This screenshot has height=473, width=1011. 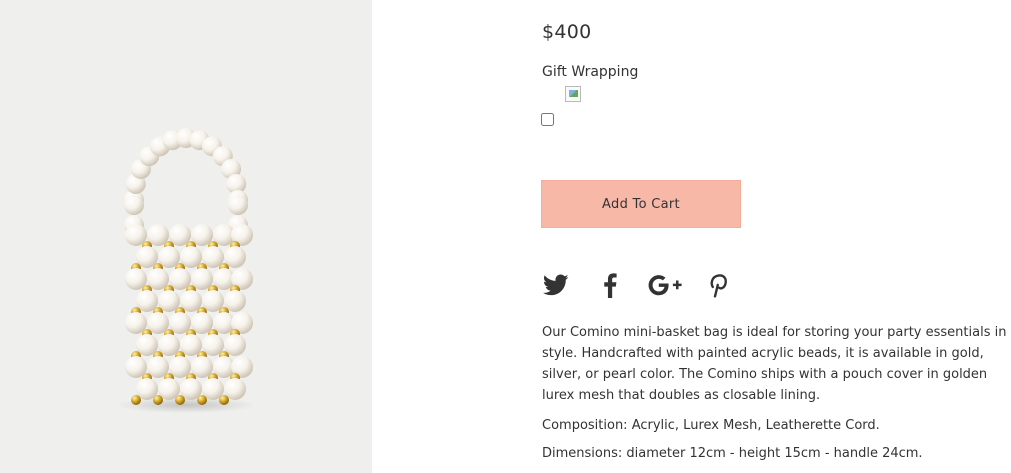 I want to click on facebook-icon, so click(x=610, y=285).